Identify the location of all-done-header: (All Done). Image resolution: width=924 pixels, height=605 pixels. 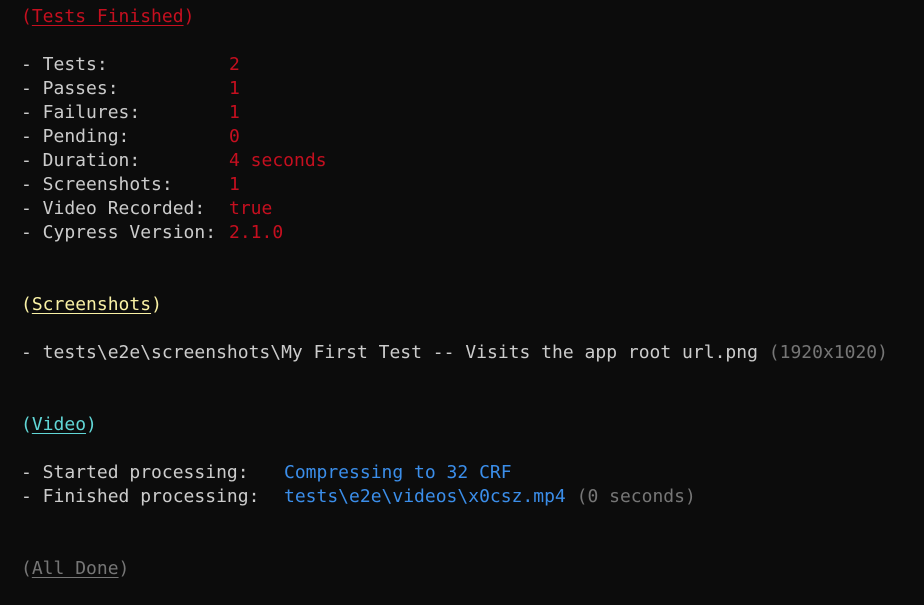
(75, 568).